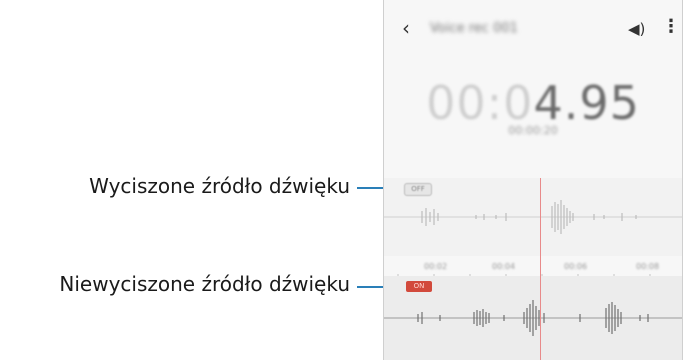  Describe the element at coordinates (204, 284) in the screenshot. I see `callout-unmuted-source: Niewyciszone źródło dźwięku` at that location.